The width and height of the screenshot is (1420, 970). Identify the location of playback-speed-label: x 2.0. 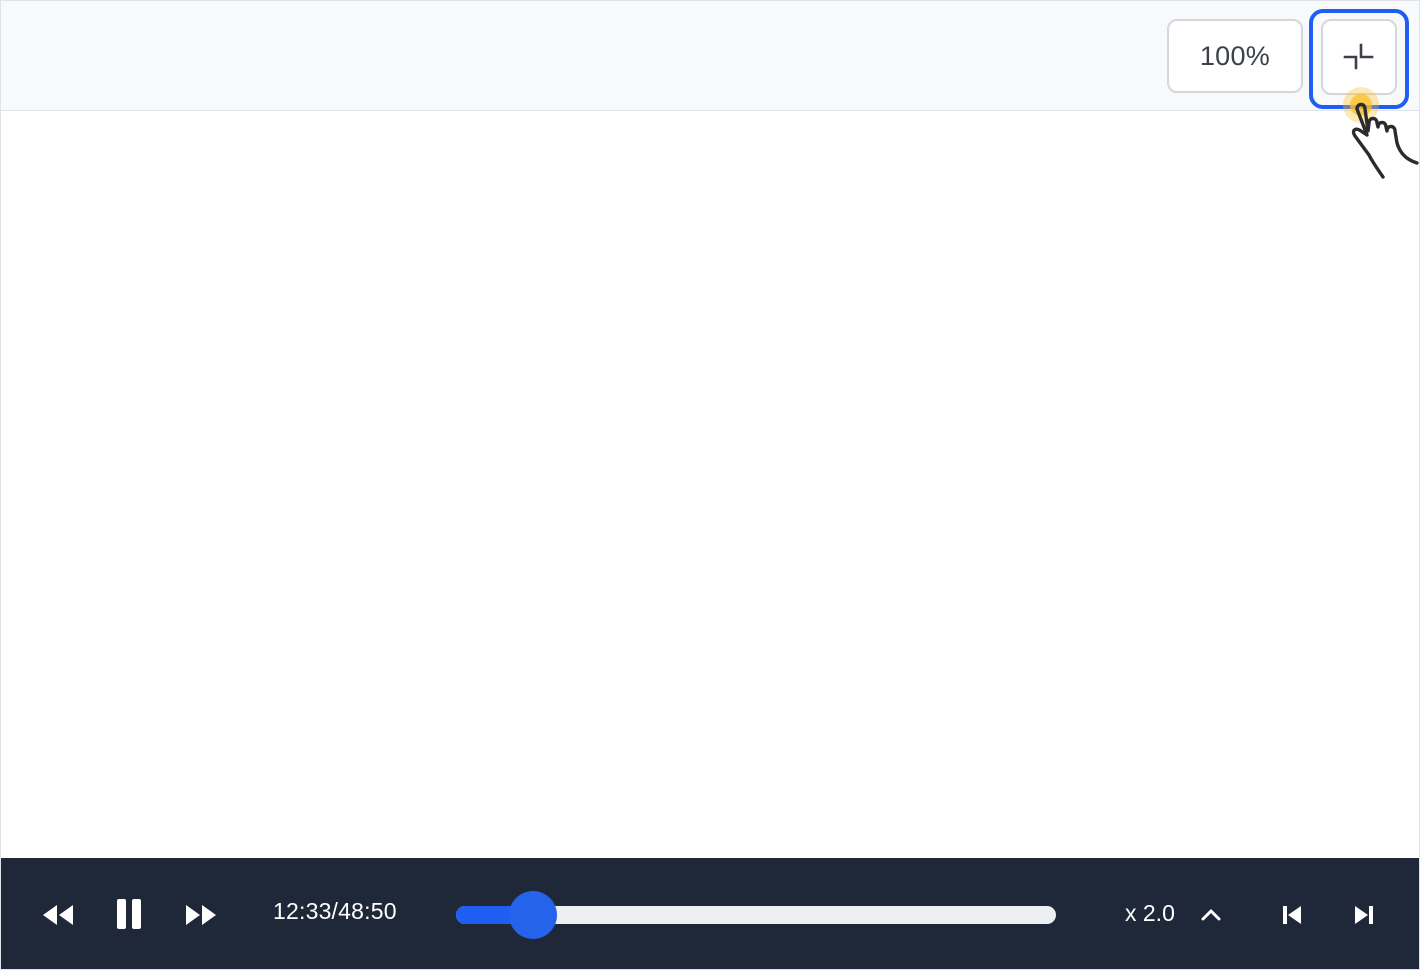
(1150, 913).